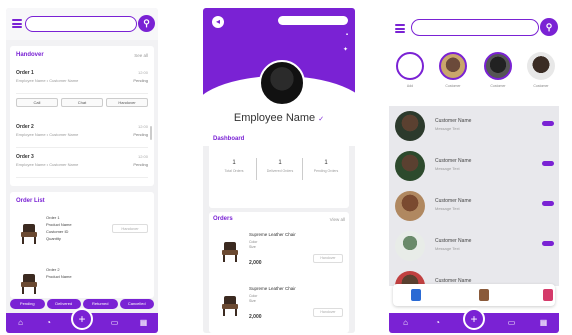 The image size is (572, 335). I want to click on stat-pending: 1 Pending Orders, so click(326, 166).